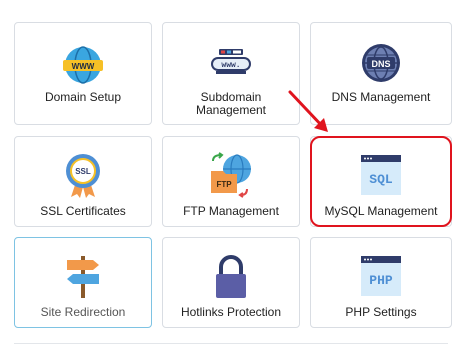 The image size is (462, 353). I want to click on sql-text: SQL, so click(381, 179).